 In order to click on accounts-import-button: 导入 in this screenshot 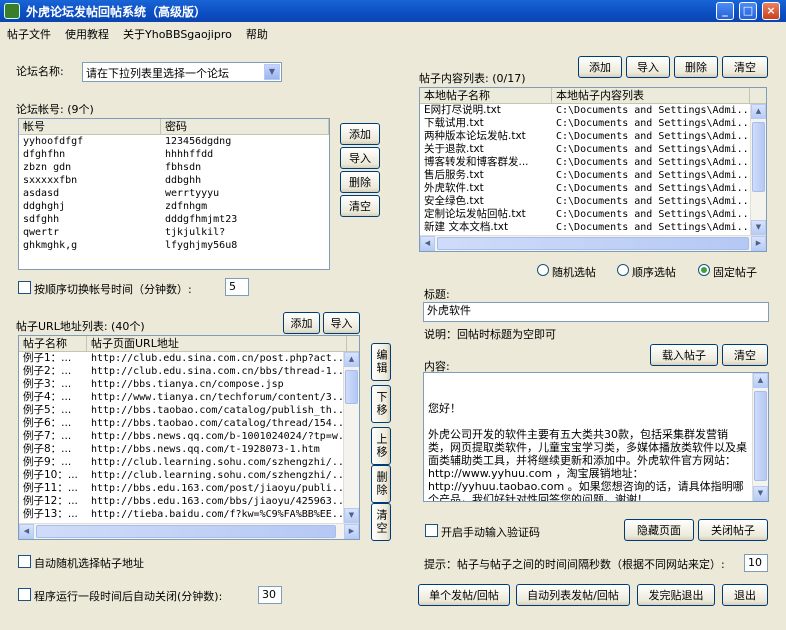, I will do `click(360, 158)`.